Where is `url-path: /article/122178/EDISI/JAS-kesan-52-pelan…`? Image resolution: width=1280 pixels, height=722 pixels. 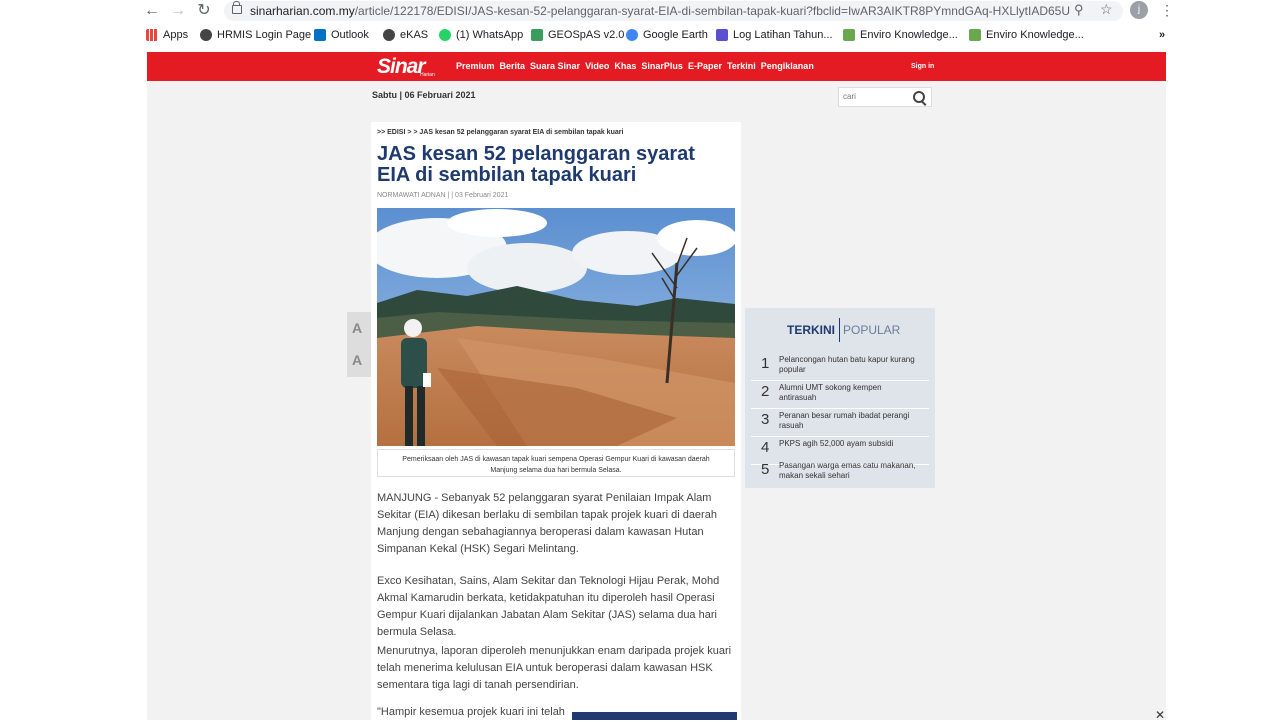 url-path: /article/122178/EDISI/JAS-kesan-52-pelan… is located at coordinates (712, 11).